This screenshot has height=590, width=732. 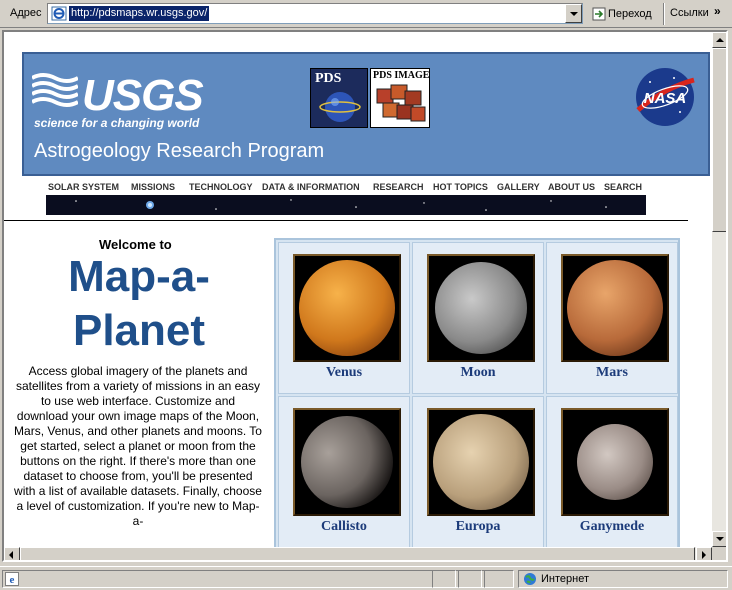 I want to click on planet-label-europa: Europa, so click(x=478, y=526).